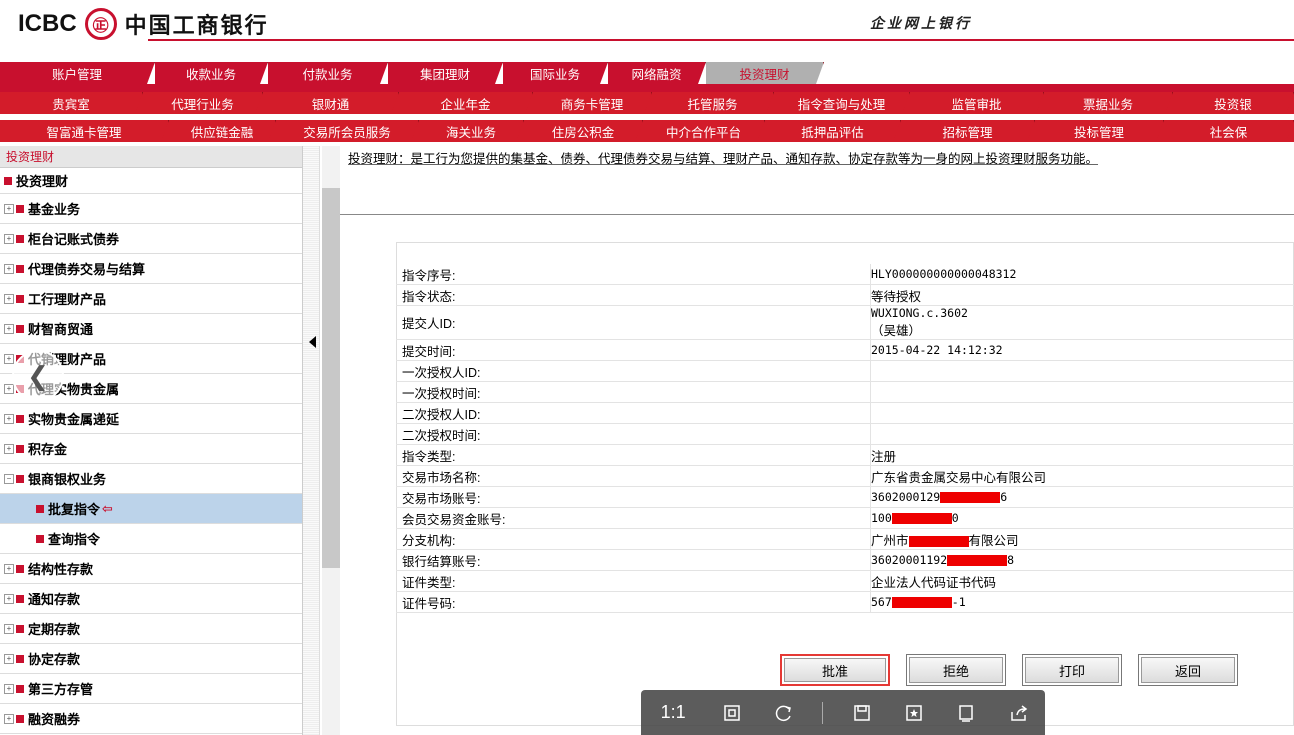 The image size is (1294, 735). I want to click on sidebar-item: + 代理债券交易与结算, so click(151, 269).